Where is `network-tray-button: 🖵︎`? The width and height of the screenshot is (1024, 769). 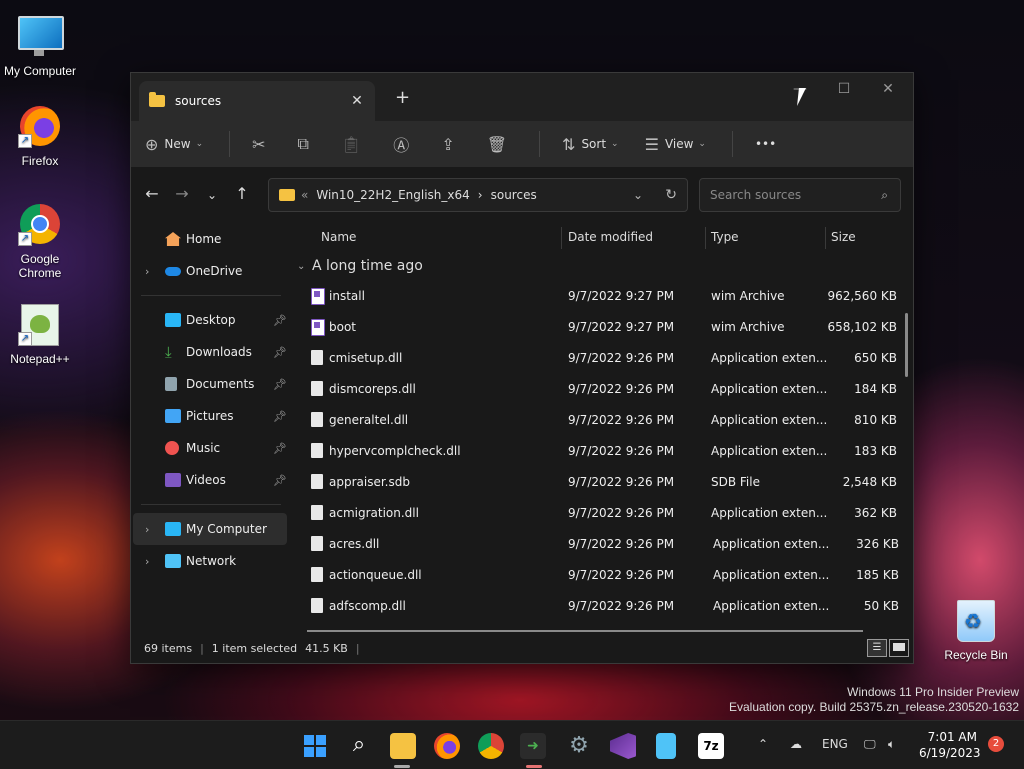
network-tray-button: 🖵︎ is located at coordinates (870, 744).